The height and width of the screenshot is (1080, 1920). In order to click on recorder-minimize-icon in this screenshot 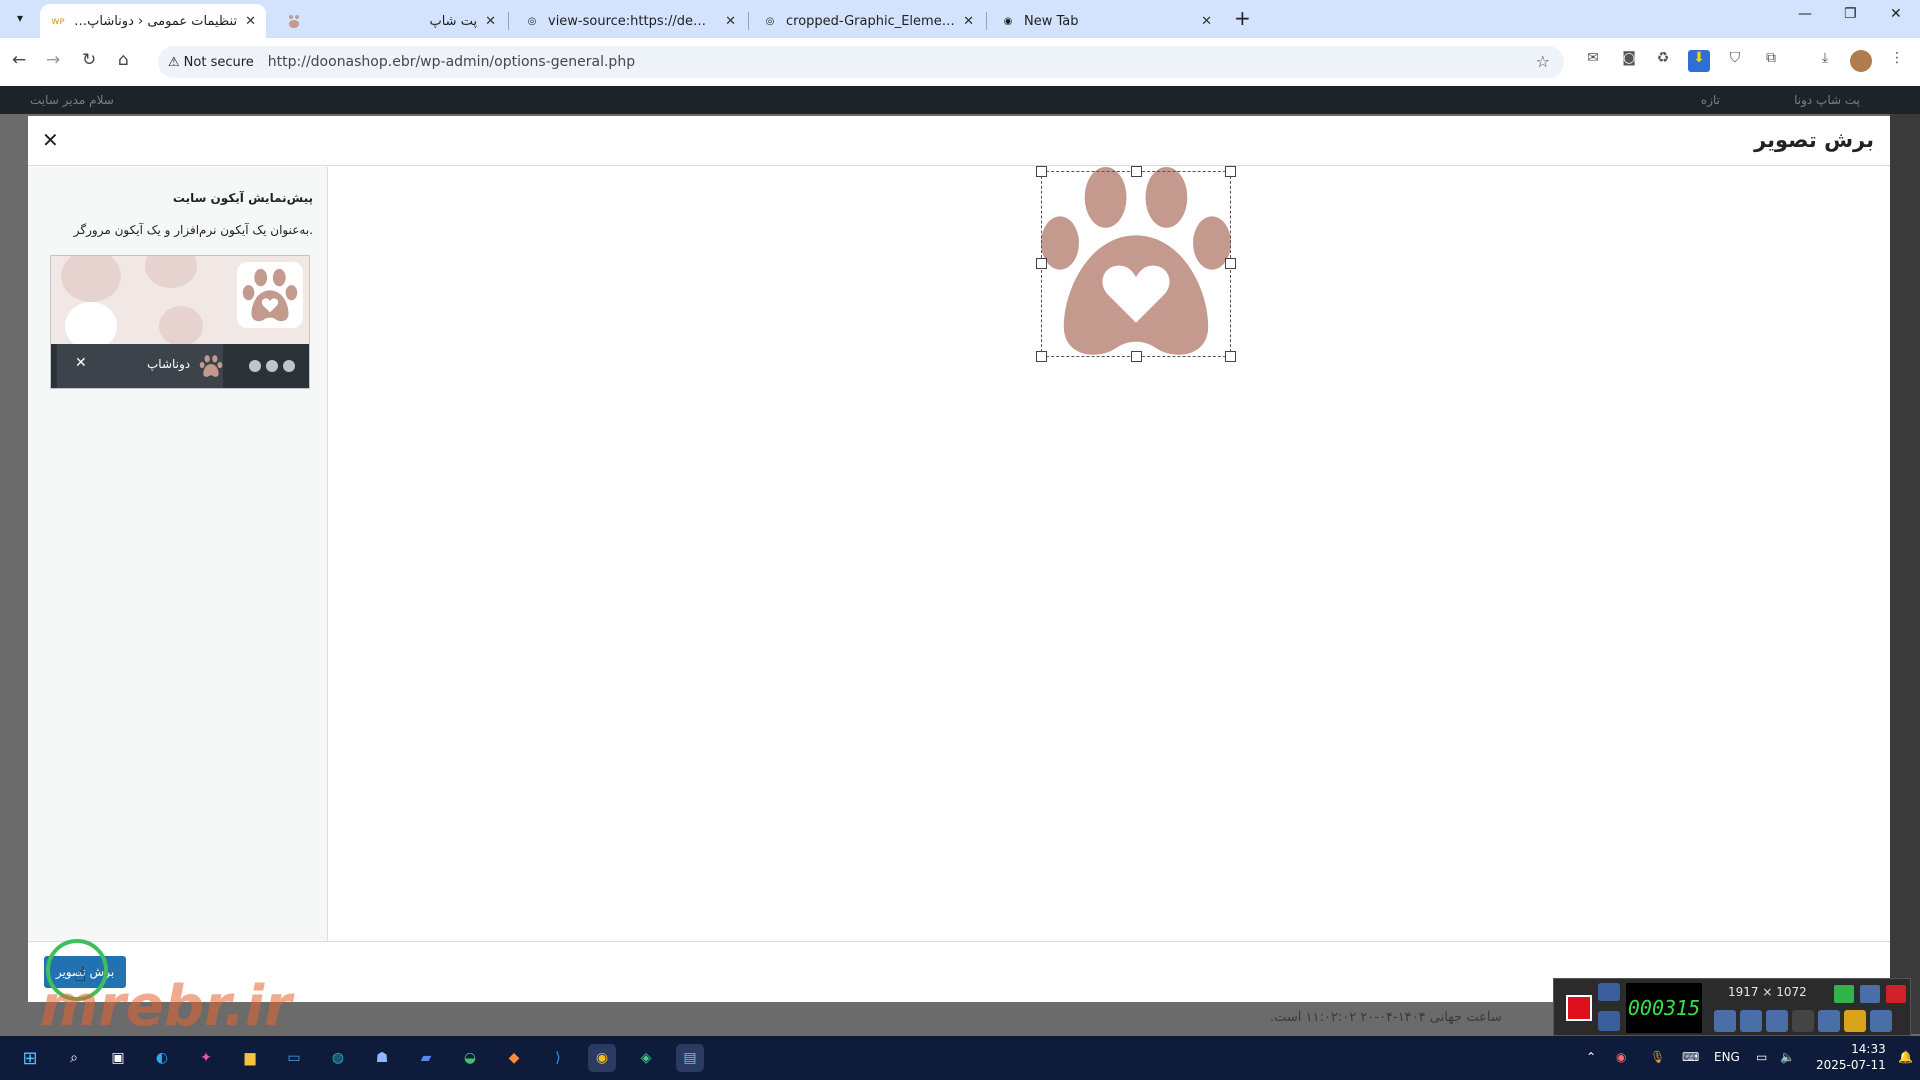, I will do `click(1870, 994)`.